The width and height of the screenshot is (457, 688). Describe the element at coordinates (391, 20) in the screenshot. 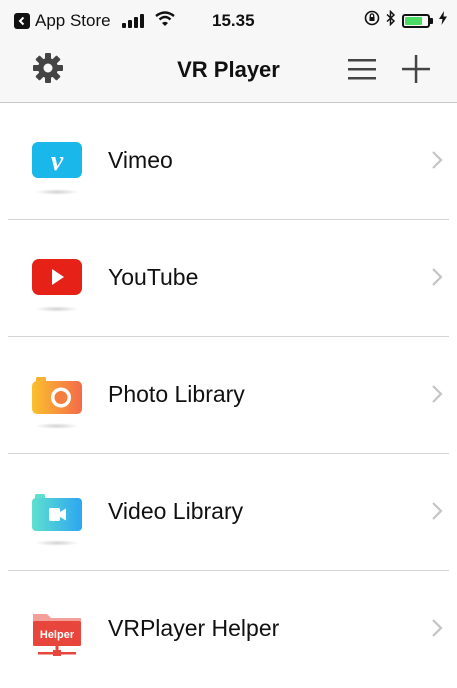

I see `bluetooth-icon` at that location.